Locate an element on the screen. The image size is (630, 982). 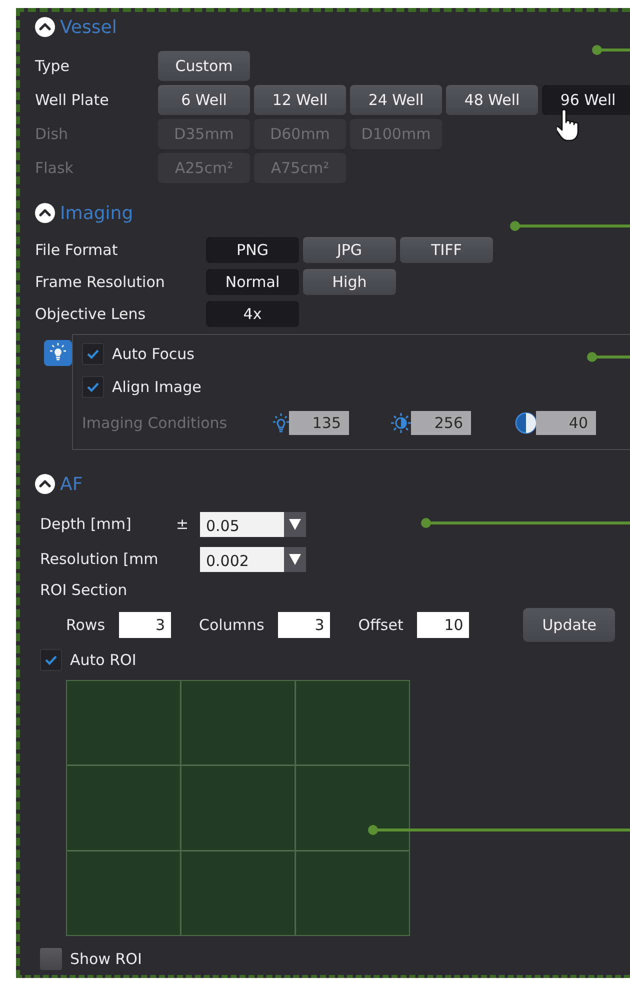
row-label: Well Plate is located at coordinates (72, 100).